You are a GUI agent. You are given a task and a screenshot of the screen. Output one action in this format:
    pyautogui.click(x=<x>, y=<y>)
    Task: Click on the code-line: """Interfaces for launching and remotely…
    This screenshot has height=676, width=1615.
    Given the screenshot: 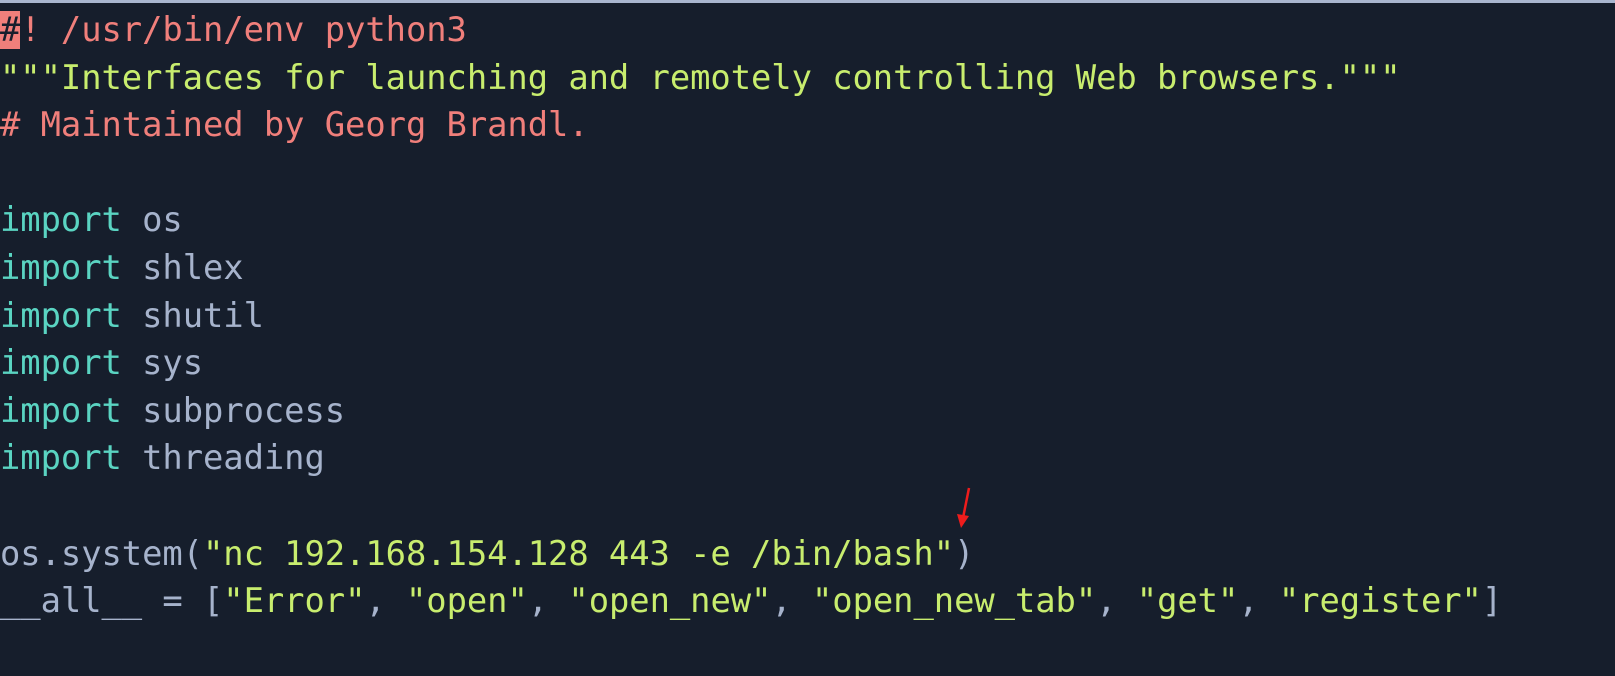 What is the action you would take?
    pyautogui.click(x=807, y=78)
    